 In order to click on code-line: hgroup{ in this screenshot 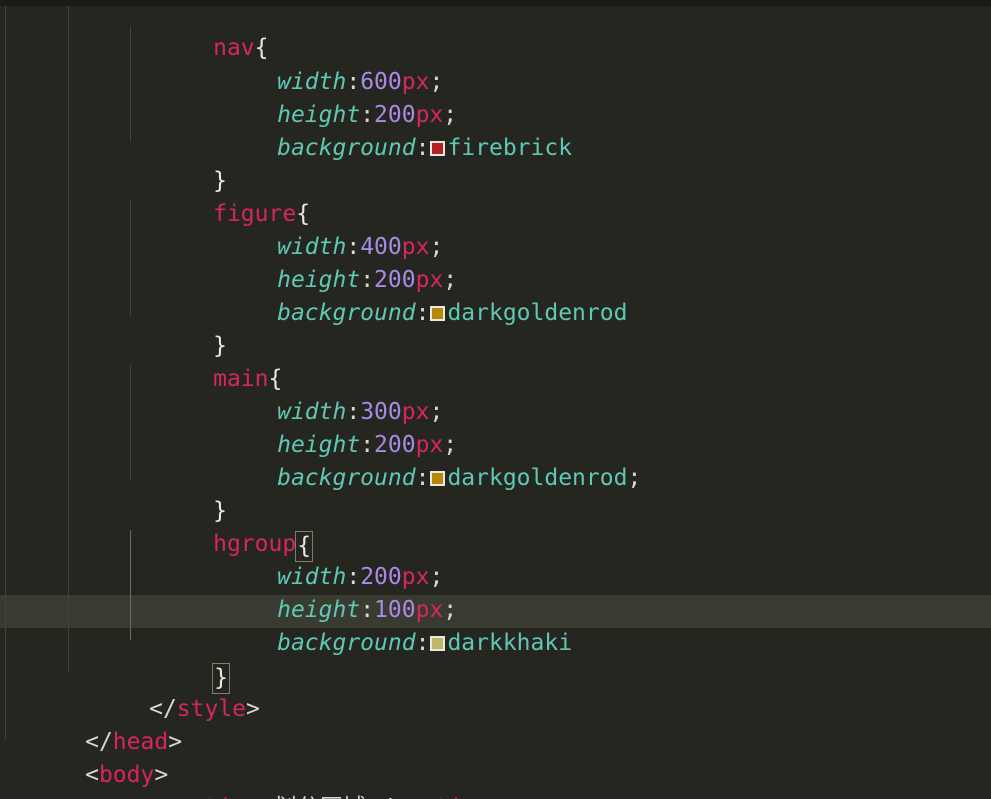, I will do `click(222, 528)`.